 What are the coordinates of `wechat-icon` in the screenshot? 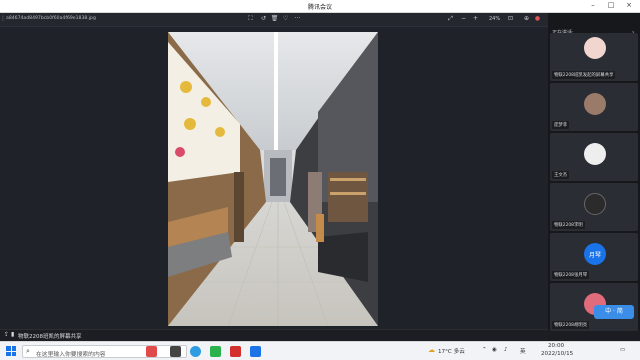 It's located at (215, 351).